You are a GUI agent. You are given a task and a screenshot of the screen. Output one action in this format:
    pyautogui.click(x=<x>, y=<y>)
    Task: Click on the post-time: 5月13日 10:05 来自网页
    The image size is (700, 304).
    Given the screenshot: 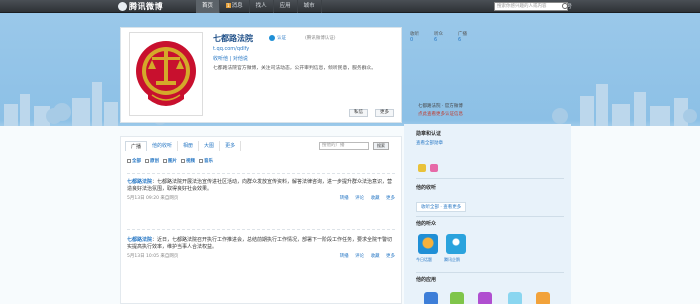 What is the action you would take?
    pyautogui.click(x=152, y=256)
    